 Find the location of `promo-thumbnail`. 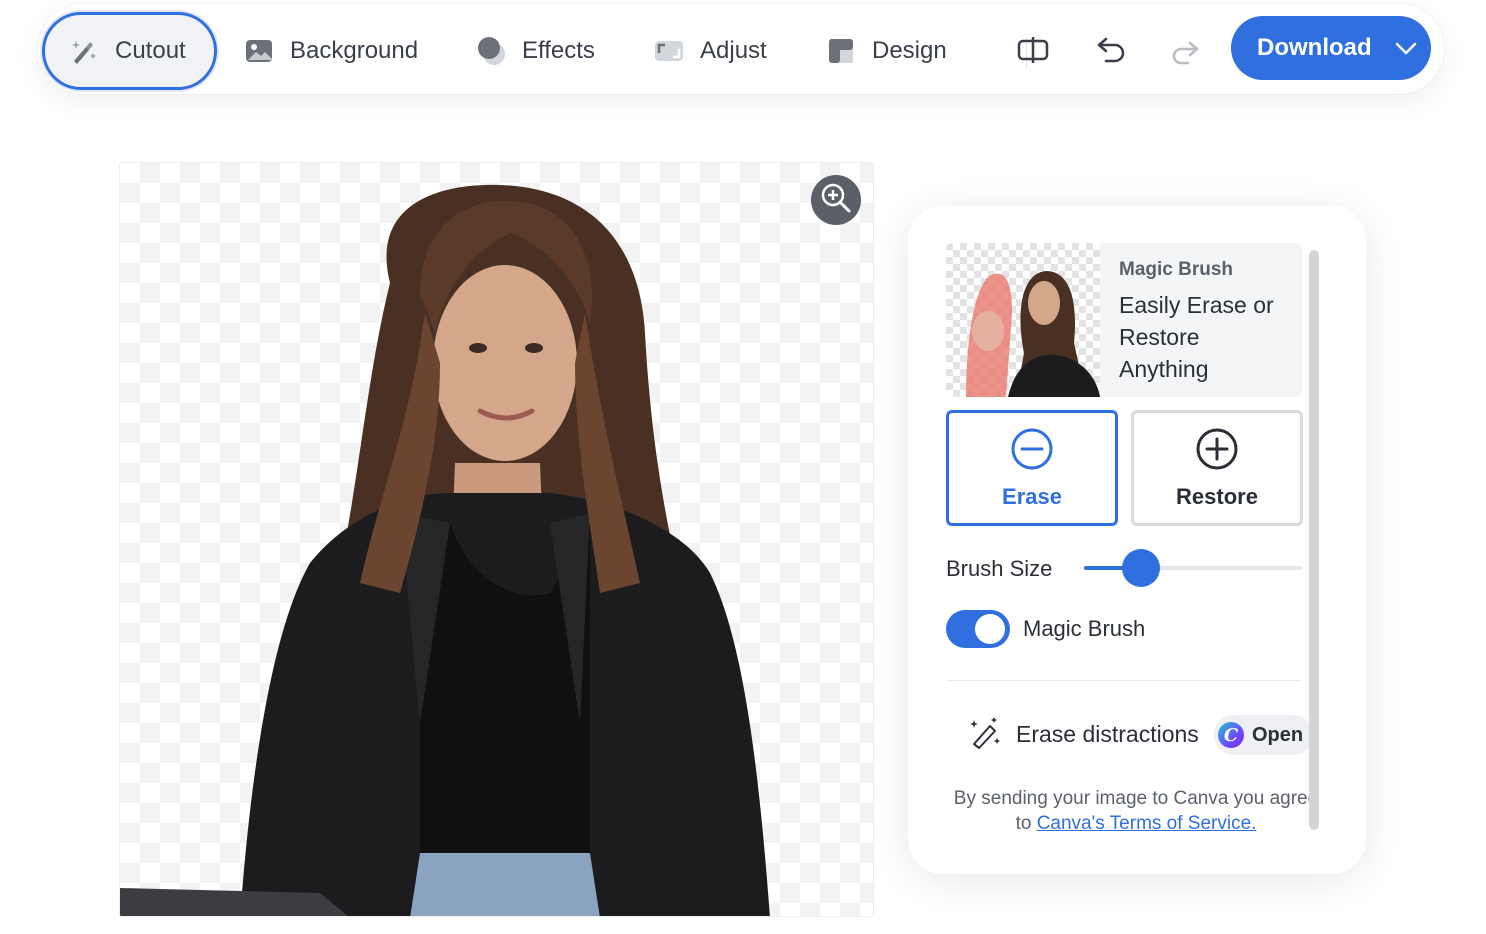

promo-thumbnail is located at coordinates (1023, 320).